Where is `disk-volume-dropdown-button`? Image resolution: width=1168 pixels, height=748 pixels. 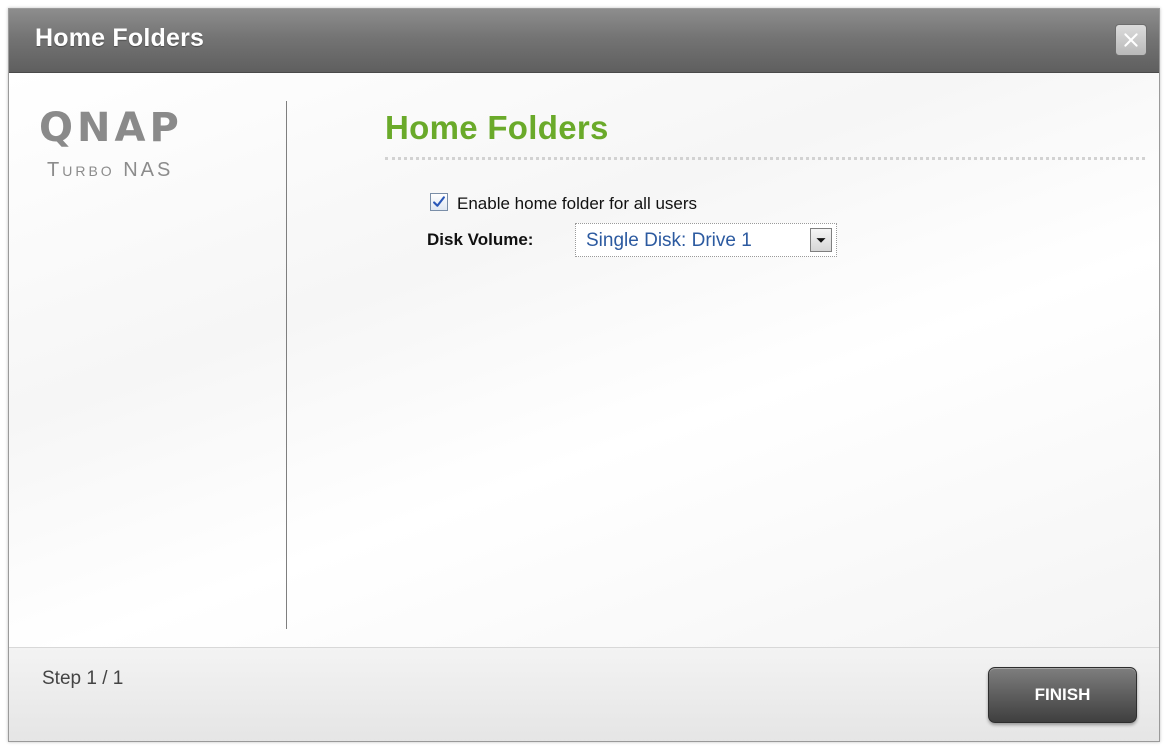
disk-volume-dropdown-button is located at coordinates (821, 240).